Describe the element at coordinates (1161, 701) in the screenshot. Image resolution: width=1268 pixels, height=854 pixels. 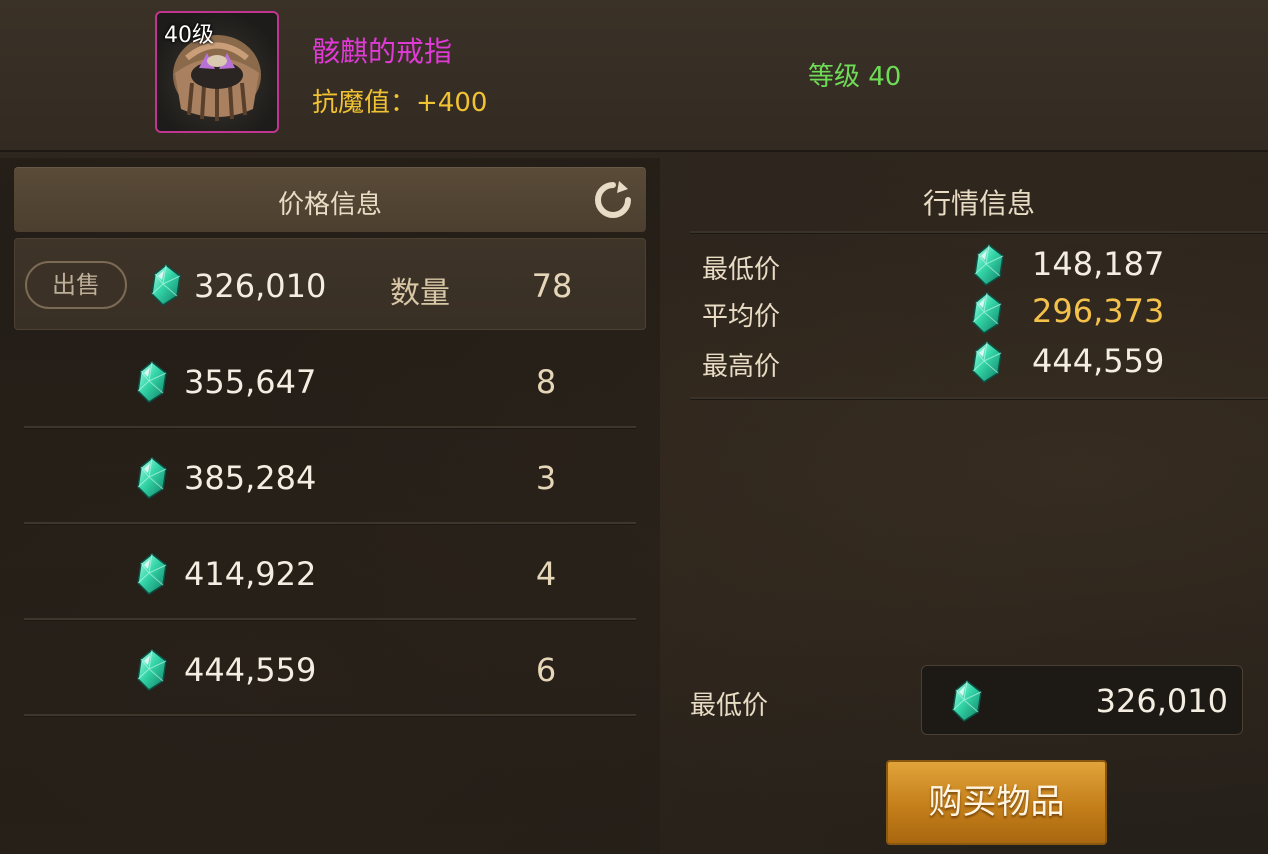
I see `buy-price-value: 326,010` at that location.